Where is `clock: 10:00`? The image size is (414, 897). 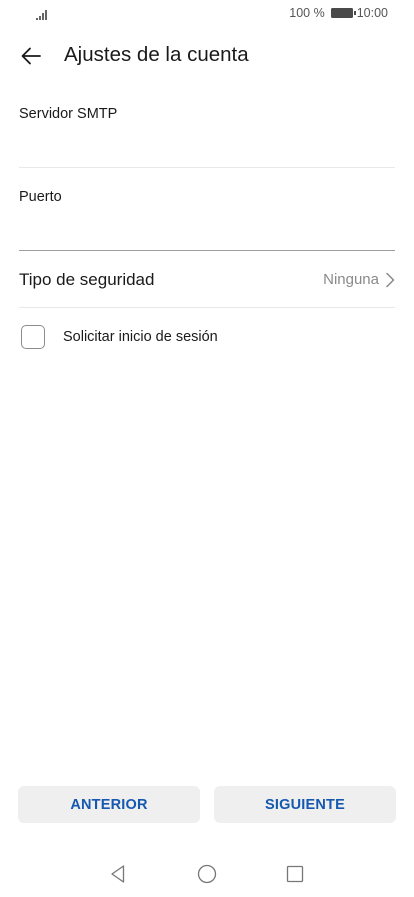
clock: 10:00 is located at coordinates (372, 13).